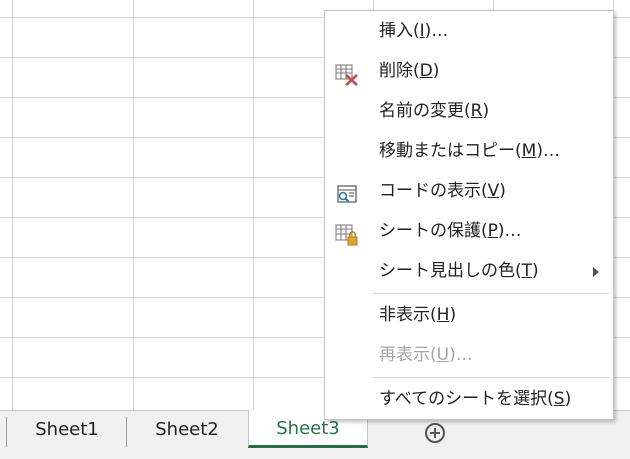  What do you see at coordinates (346, 73) in the screenshot?
I see `delete-sheet-icon` at bounding box center [346, 73].